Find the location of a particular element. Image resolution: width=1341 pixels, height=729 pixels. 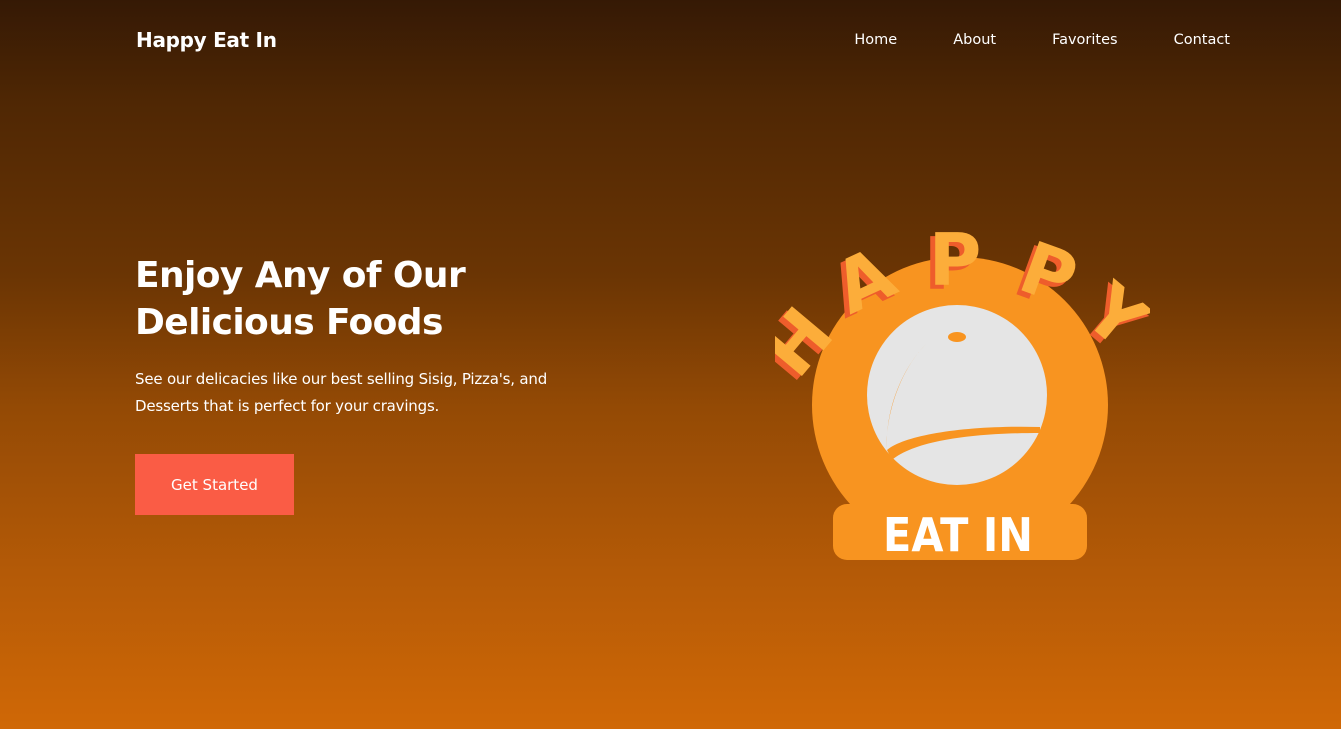

hero-title-line-2: Delicious Foods is located at coordinates (289, 322).